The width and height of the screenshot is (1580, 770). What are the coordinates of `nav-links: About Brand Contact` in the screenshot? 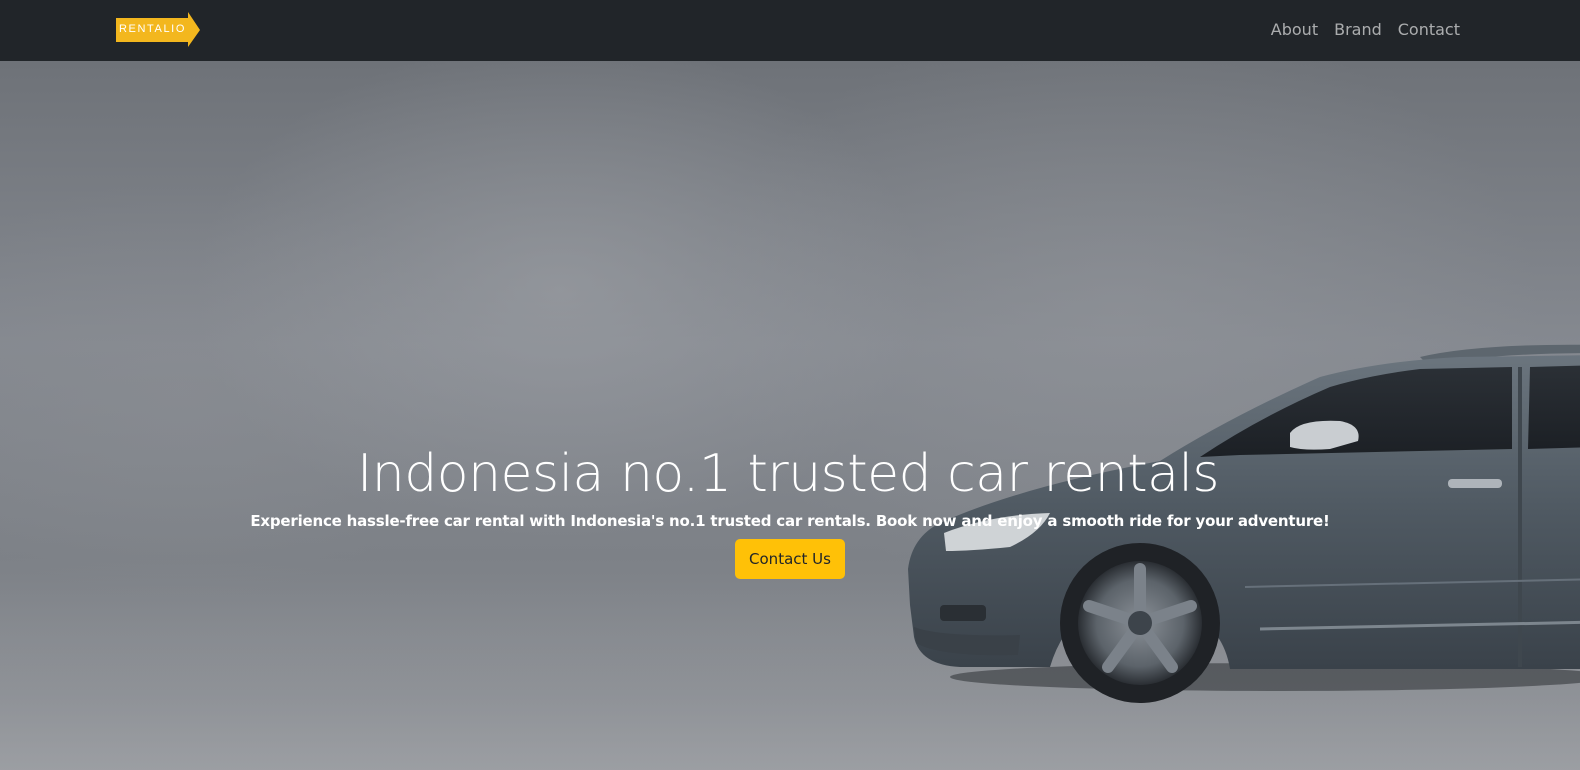 It's located at (1365, 30).